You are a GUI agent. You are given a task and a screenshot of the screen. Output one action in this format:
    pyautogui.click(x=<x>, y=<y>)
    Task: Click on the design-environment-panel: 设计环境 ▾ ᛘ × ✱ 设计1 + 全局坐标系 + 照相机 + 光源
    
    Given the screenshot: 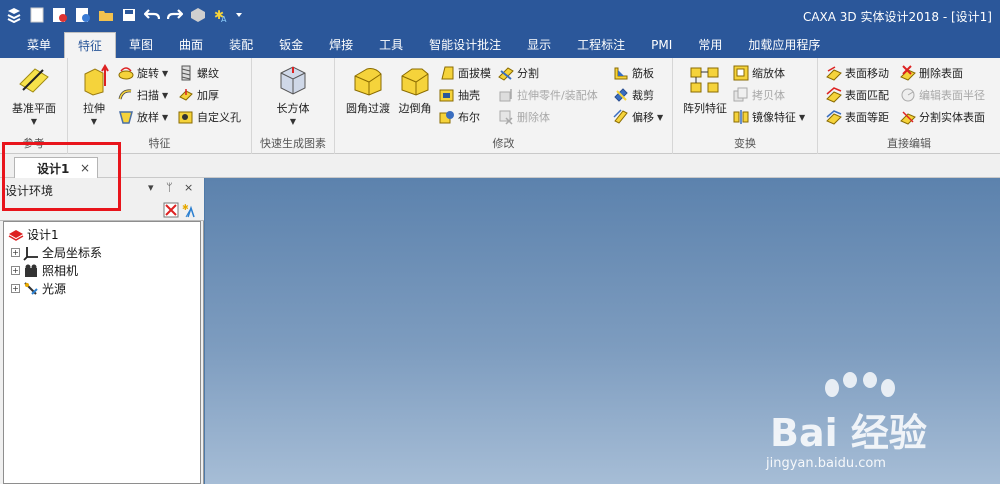 What is the action you would take?
    pyautogui.click(x=102, y=331)
    